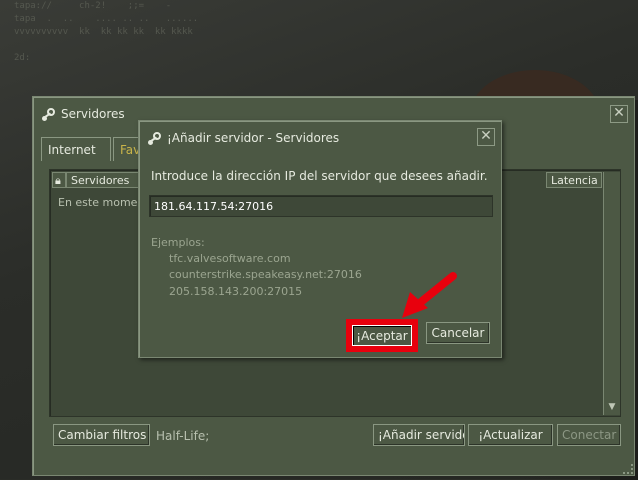  I want to click on example-item: tfc.valvesoftware.com, so click(230, 258).